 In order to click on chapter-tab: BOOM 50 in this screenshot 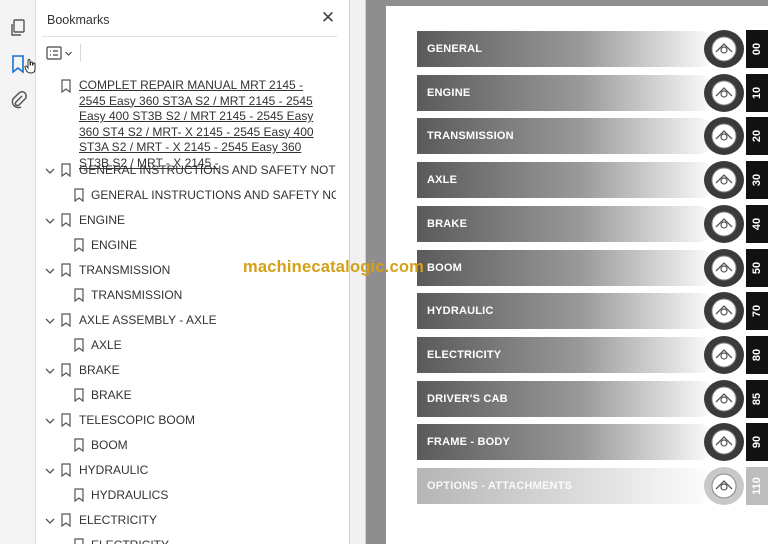, I will do `click(592, 268)`.